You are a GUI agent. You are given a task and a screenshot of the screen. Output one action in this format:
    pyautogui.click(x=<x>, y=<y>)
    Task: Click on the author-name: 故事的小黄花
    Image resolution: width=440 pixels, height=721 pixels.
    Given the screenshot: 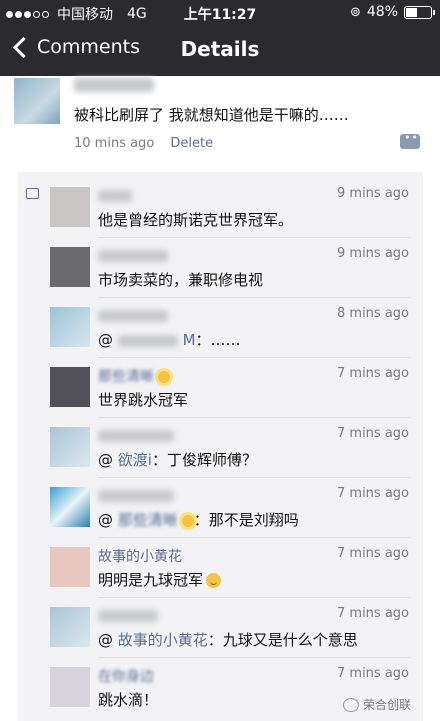 What is the action you would take?
    pyautogui.click(x=140, y=555)
    